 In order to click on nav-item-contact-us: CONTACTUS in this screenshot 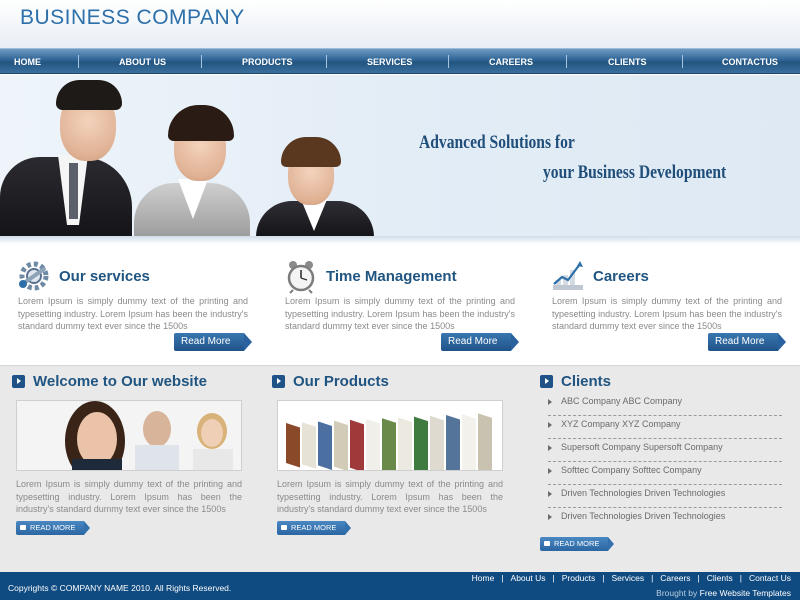, I will do `click(750, 62)`.